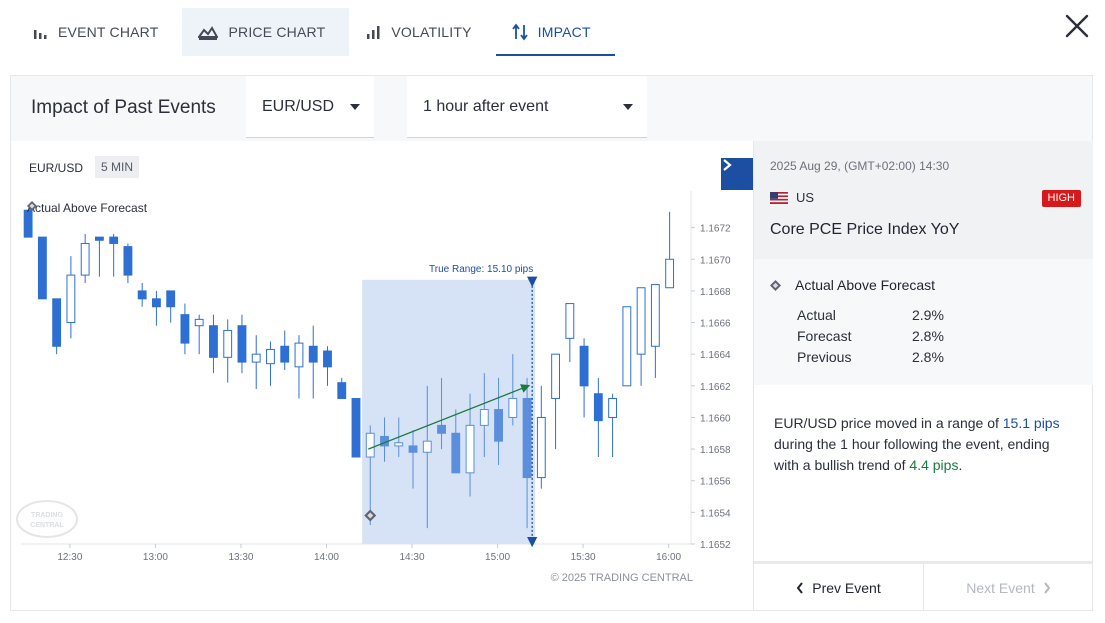 The height and width of the screenshot is (623, 1105). What do you see at coordinates (240, 557) in the screenshot?
I see `x-tick-label: 13:30` at bounding box center [240, 557].